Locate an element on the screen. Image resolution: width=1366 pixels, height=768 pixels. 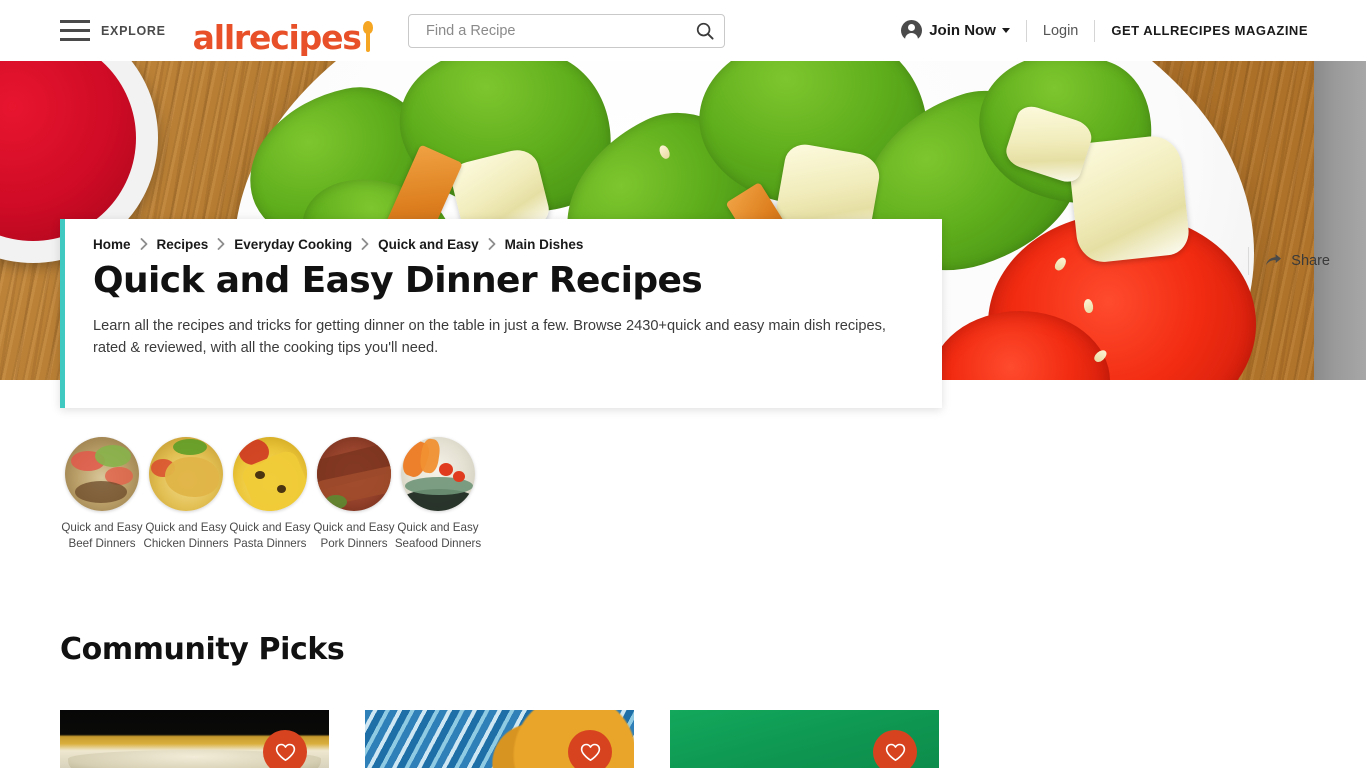
breadcrumb-item-quick-and-easy: Quick and Easy is located at coordinates (428, 244).